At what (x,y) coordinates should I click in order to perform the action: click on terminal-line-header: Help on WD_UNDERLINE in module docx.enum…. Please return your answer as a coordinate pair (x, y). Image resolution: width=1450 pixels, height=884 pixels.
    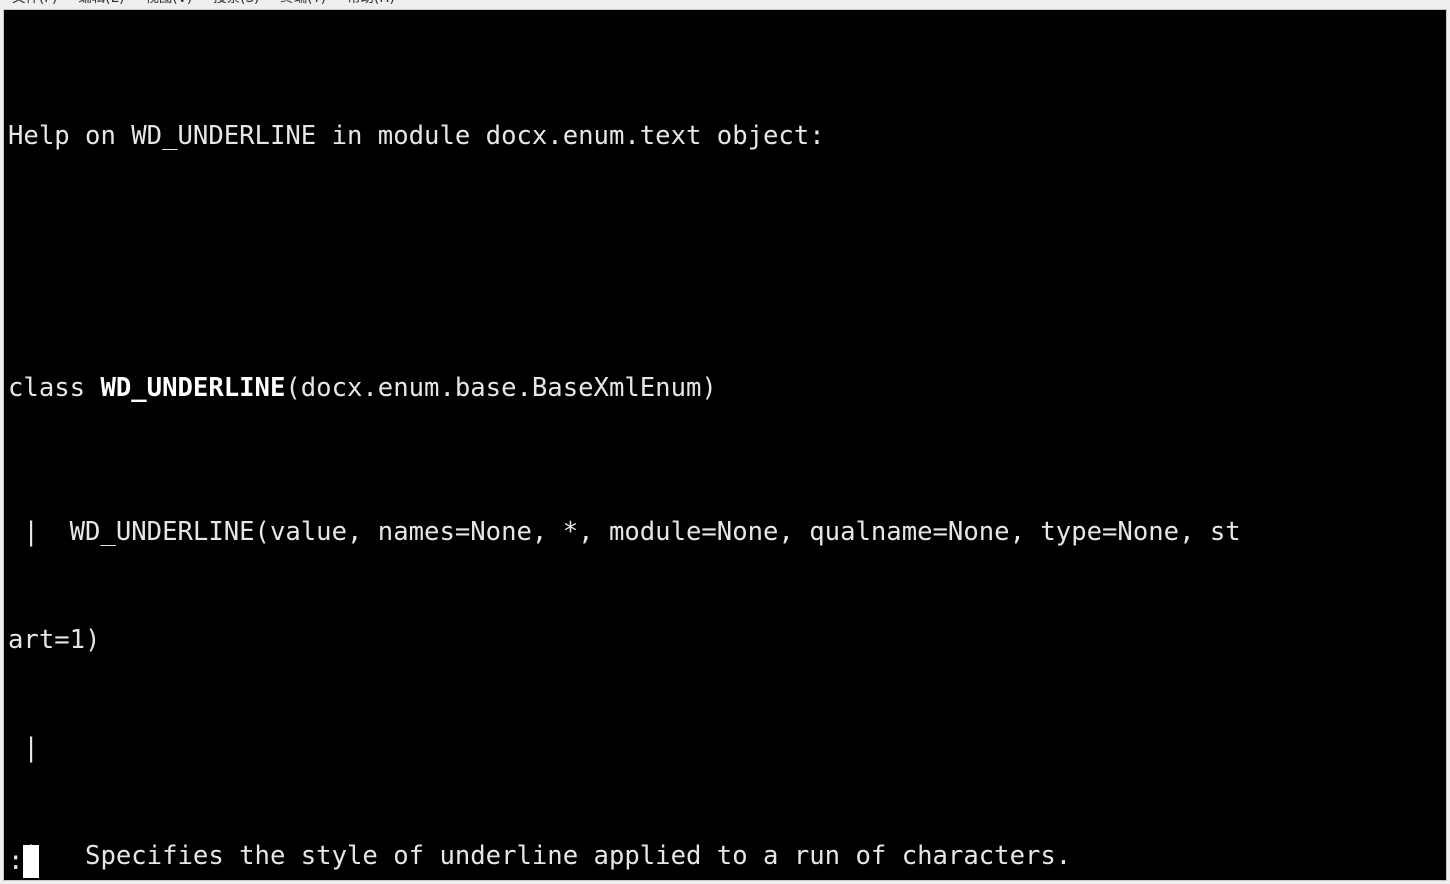
    Looking at the image, I should click on (416, 136).